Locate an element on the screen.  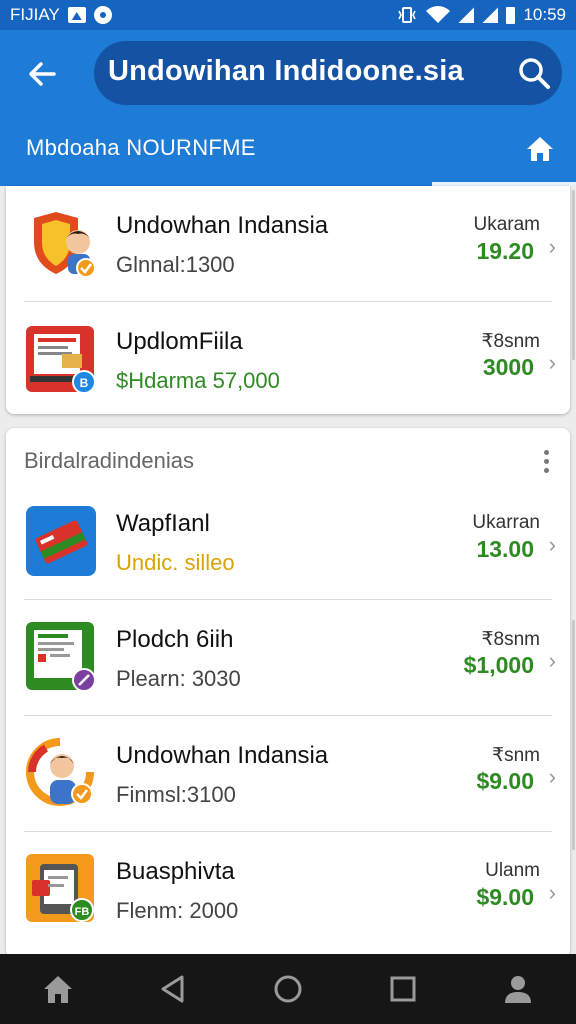
scrollbar is located at coordinates (573, 275).